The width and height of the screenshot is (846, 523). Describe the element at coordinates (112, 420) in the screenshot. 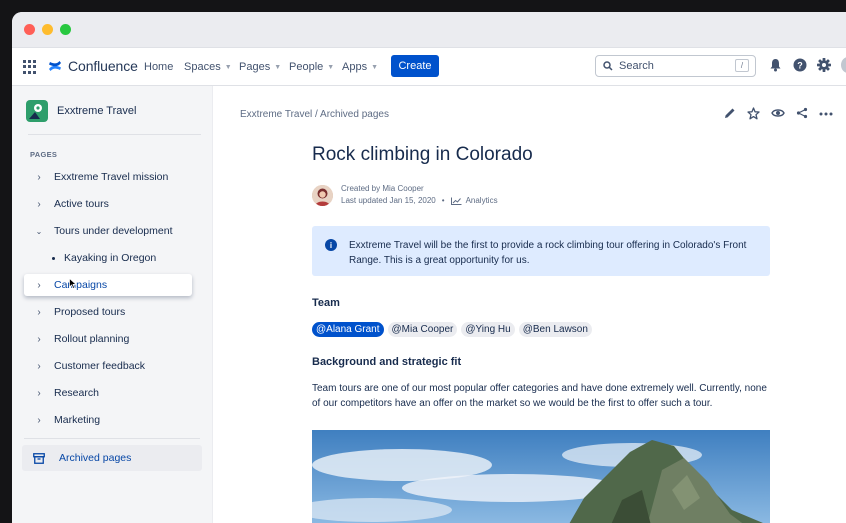

I see `sidebar-item-marketing: › Marketing` at that location.